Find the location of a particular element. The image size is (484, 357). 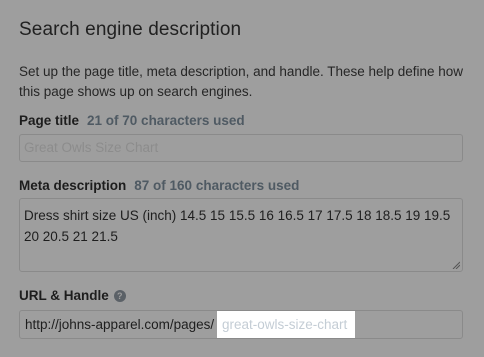

handle-input: great-owls-size-chart is located at coordinates (286, 324).